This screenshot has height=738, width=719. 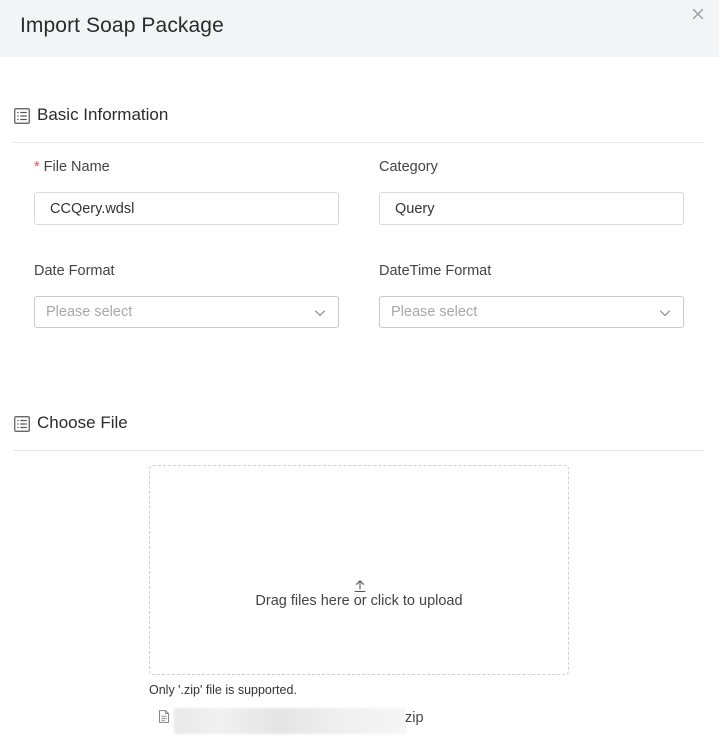 What do you see at coordinates (359, 601) in the screenshot?
I see `upload-instruction: Drag files here or click to upload` at bounding box center [359, 601].